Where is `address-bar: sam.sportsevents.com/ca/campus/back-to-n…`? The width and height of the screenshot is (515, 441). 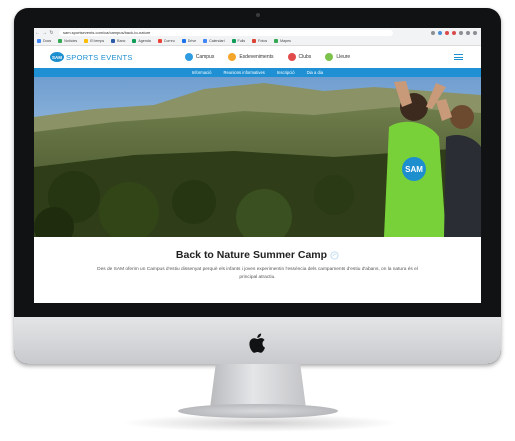
address-bar: sam.sportsevents.com/ca/campus/back-to-n… is located at coordinates (226, 32).